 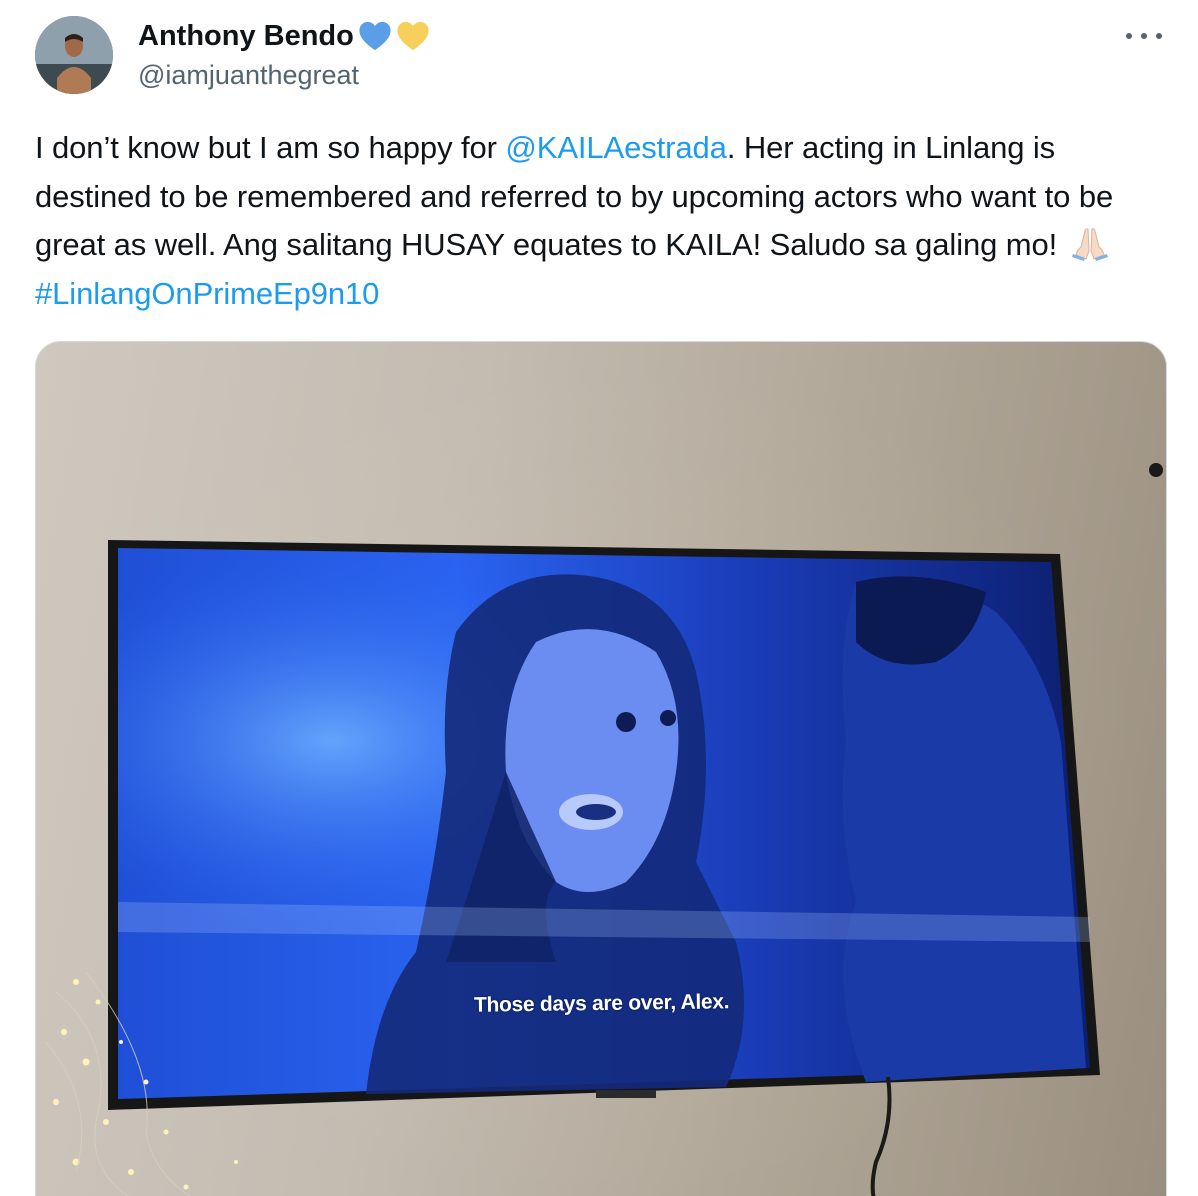 I want to click on yellow-heart-icon, so click(x=413, y=36).